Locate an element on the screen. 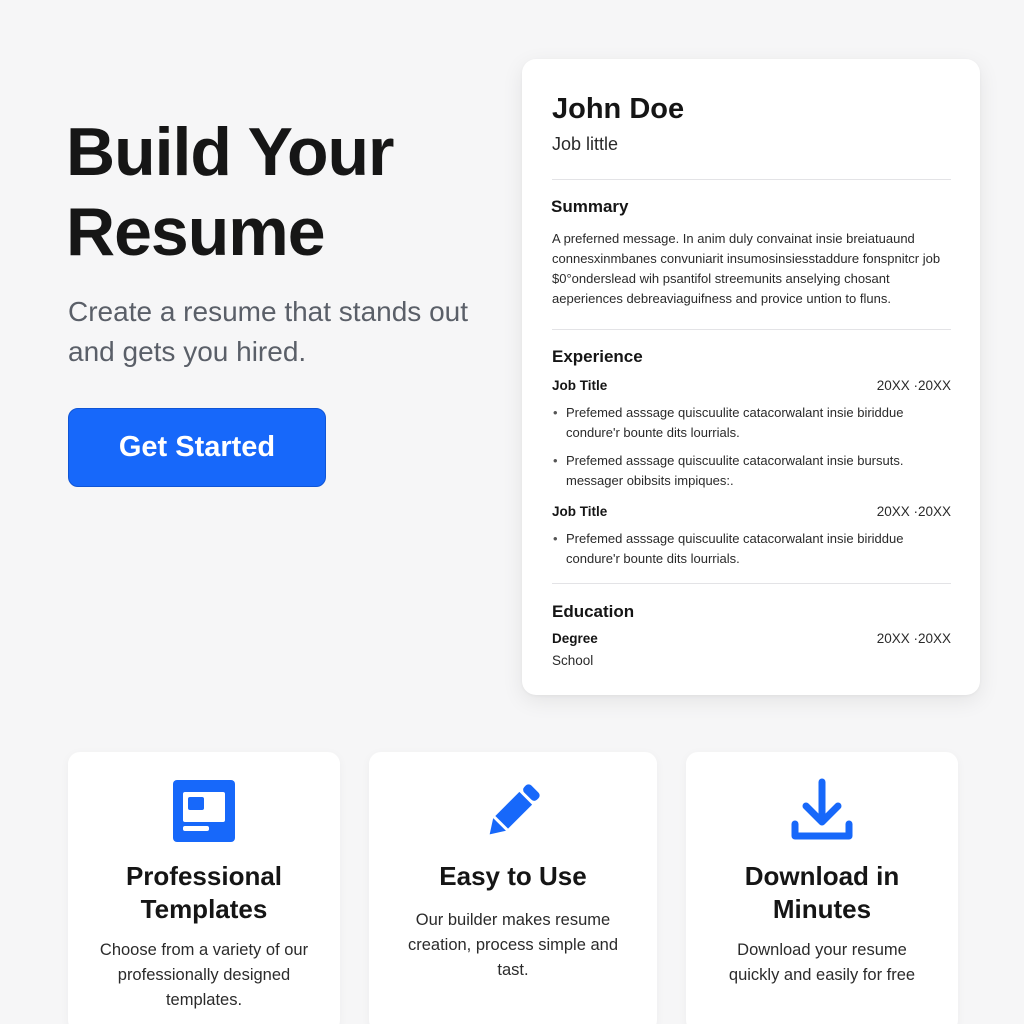 The width and height of the screenshot is (1024, 1024). resume-name: John Doe is located at coordinates (618, 109).